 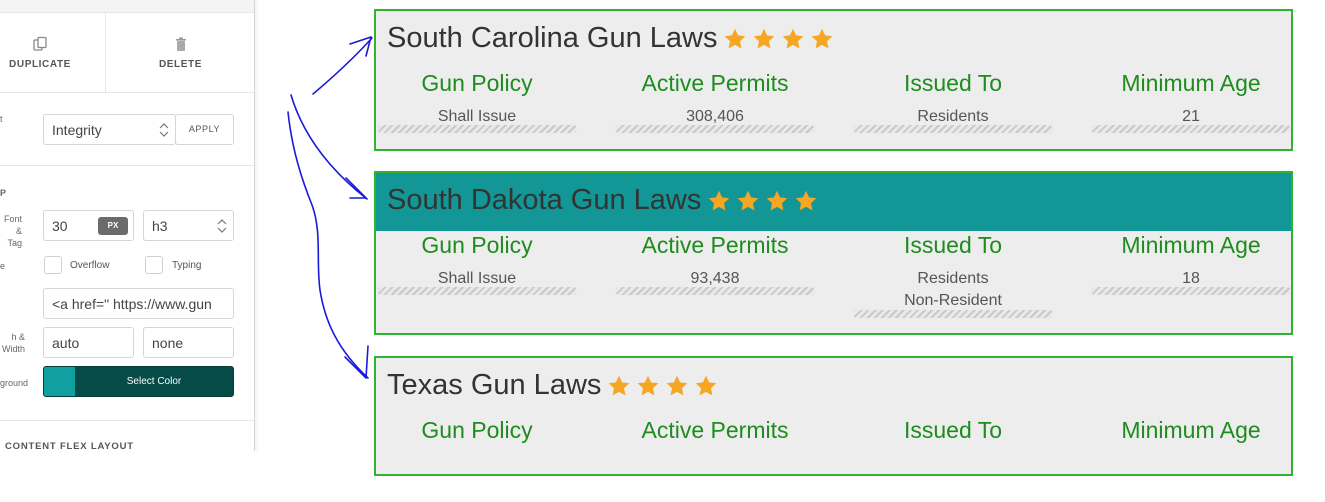 I want to click on overflow-label: Overflow, so click(x=90, y=265).